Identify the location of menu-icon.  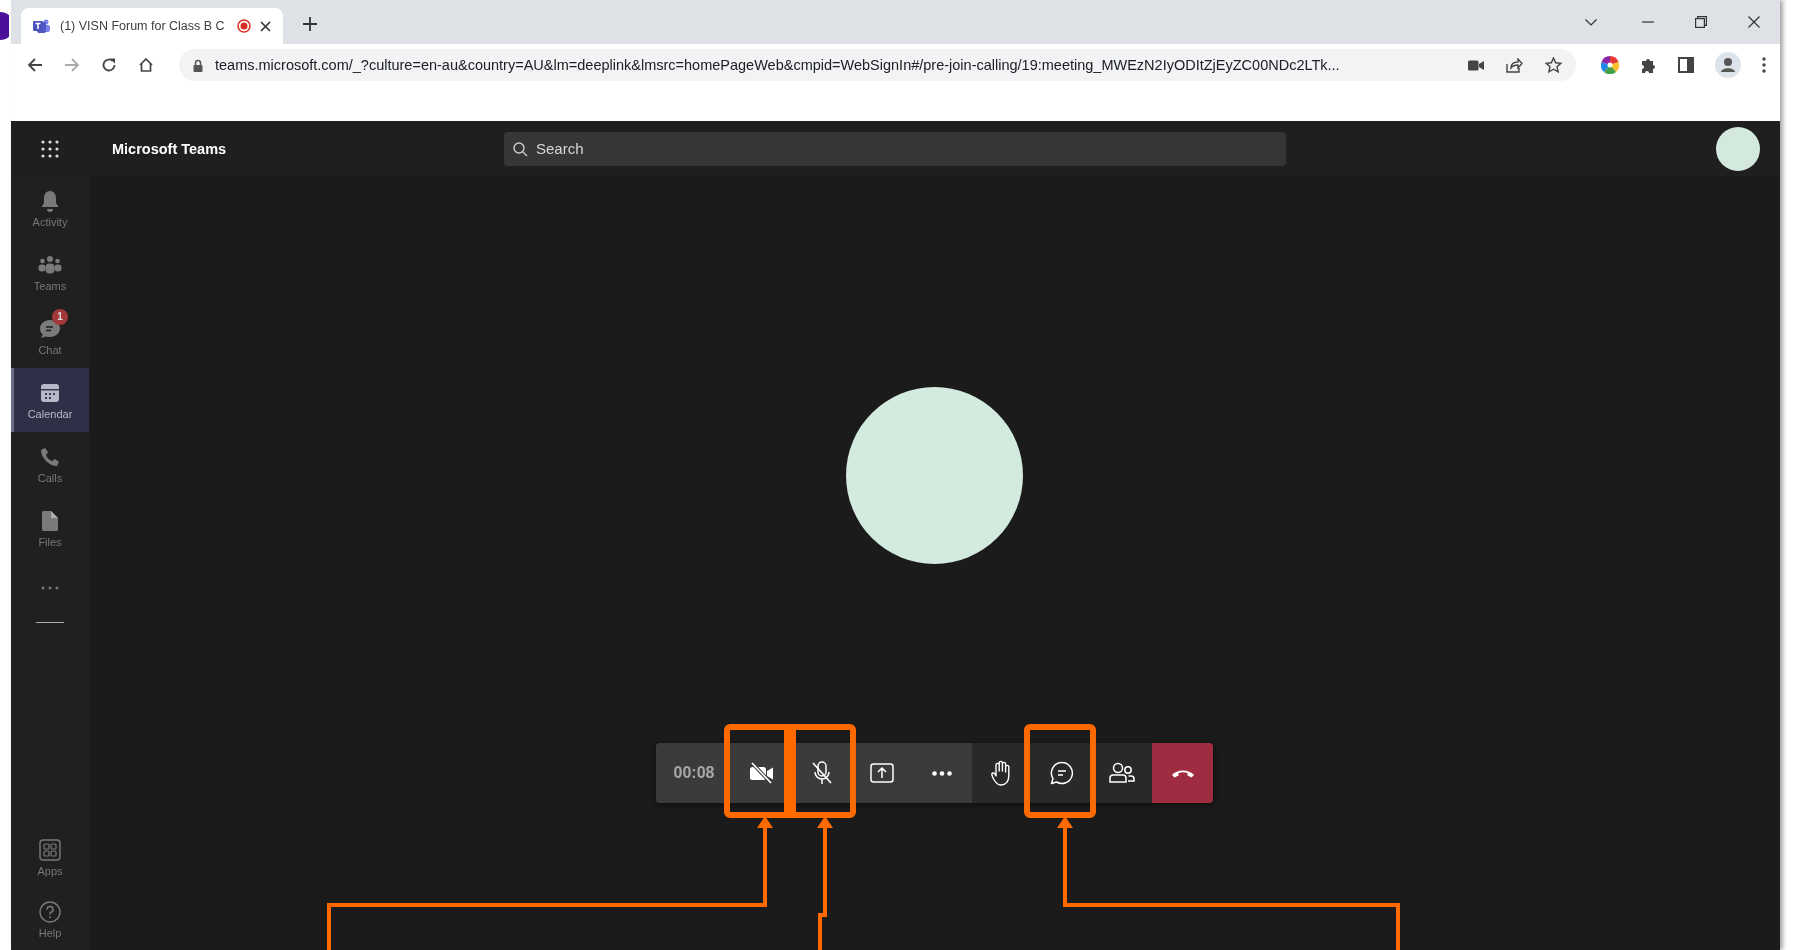
(1764, 65).